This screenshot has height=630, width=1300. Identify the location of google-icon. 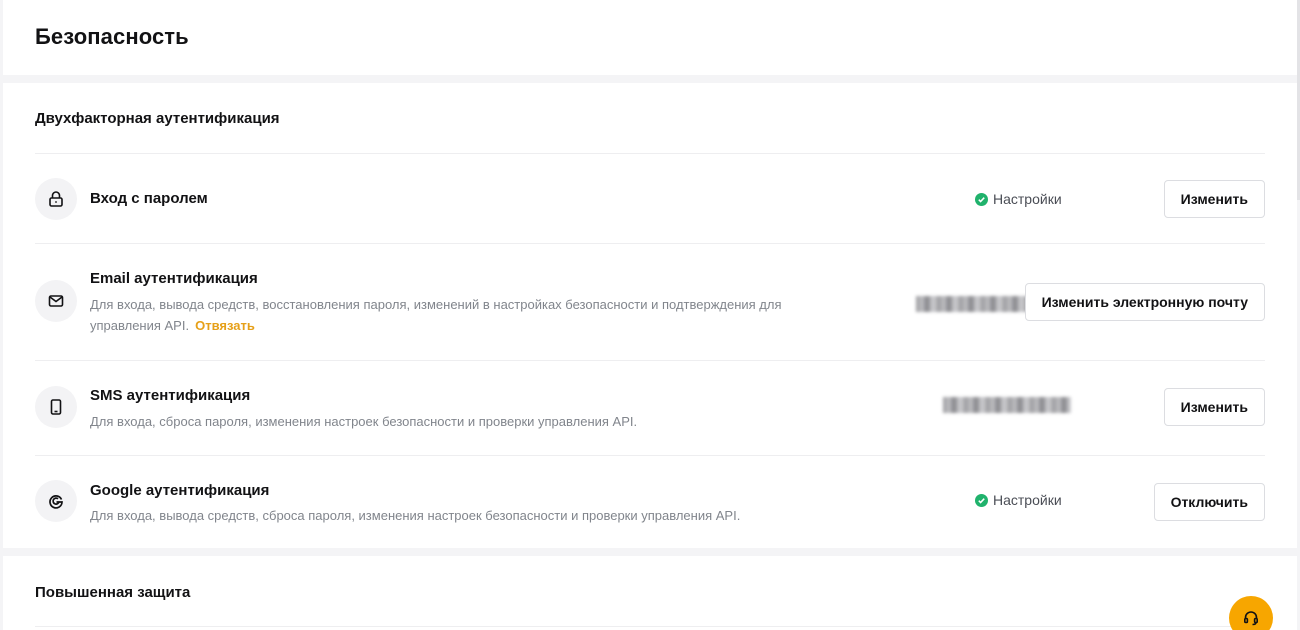
(56, 501).